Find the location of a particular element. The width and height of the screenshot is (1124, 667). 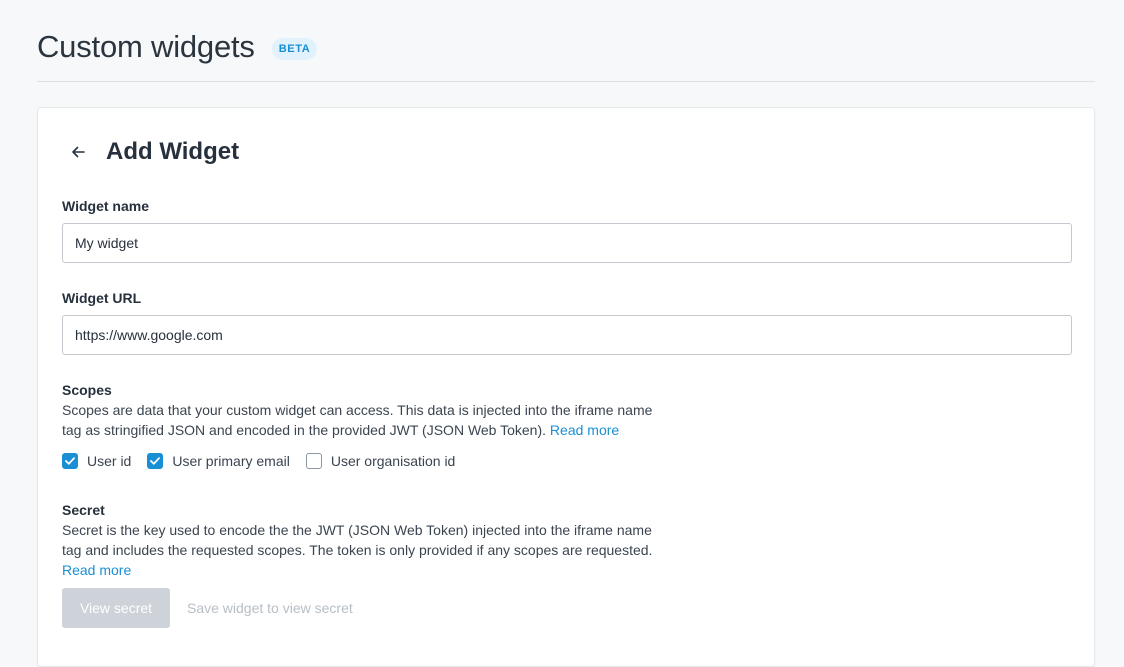

scope-user-organisation-id-checkbox: User organisation id is located at coordinates (380, 461).